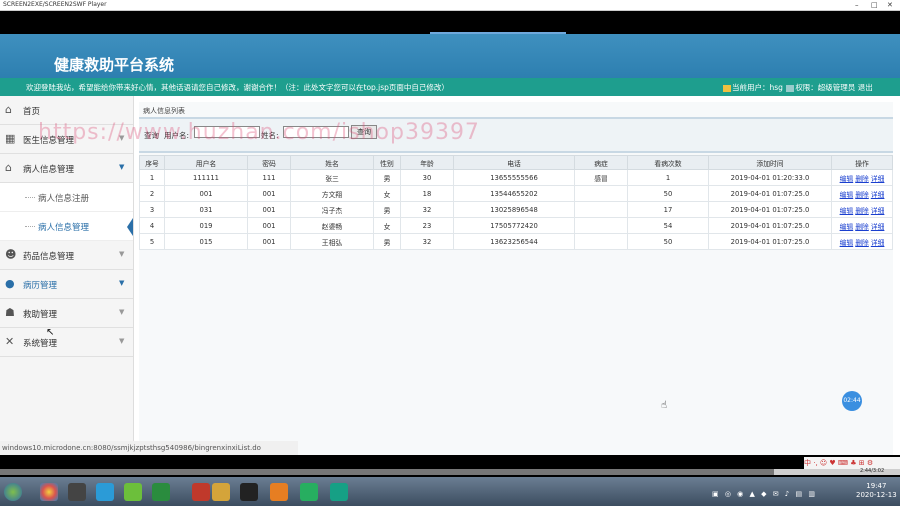  I want to click on table-cell: 111111, so click(206, 177).